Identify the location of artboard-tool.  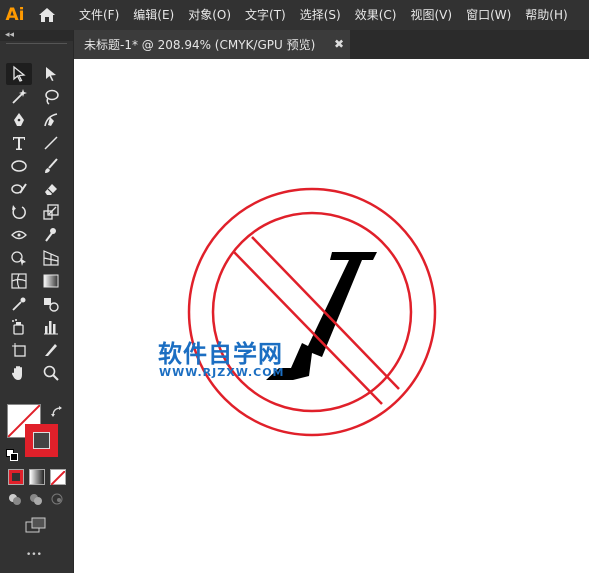
(19, 350).